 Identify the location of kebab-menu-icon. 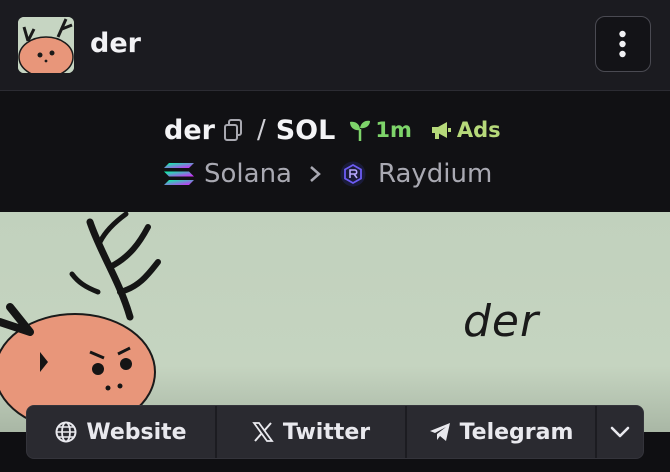
(622, 44).